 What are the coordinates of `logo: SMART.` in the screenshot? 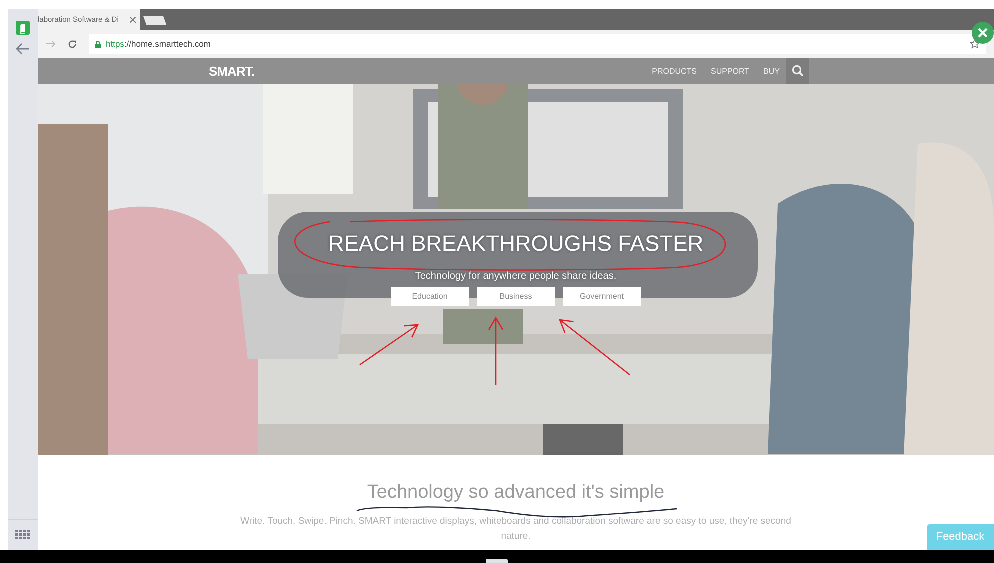 It's located at (231, 71).